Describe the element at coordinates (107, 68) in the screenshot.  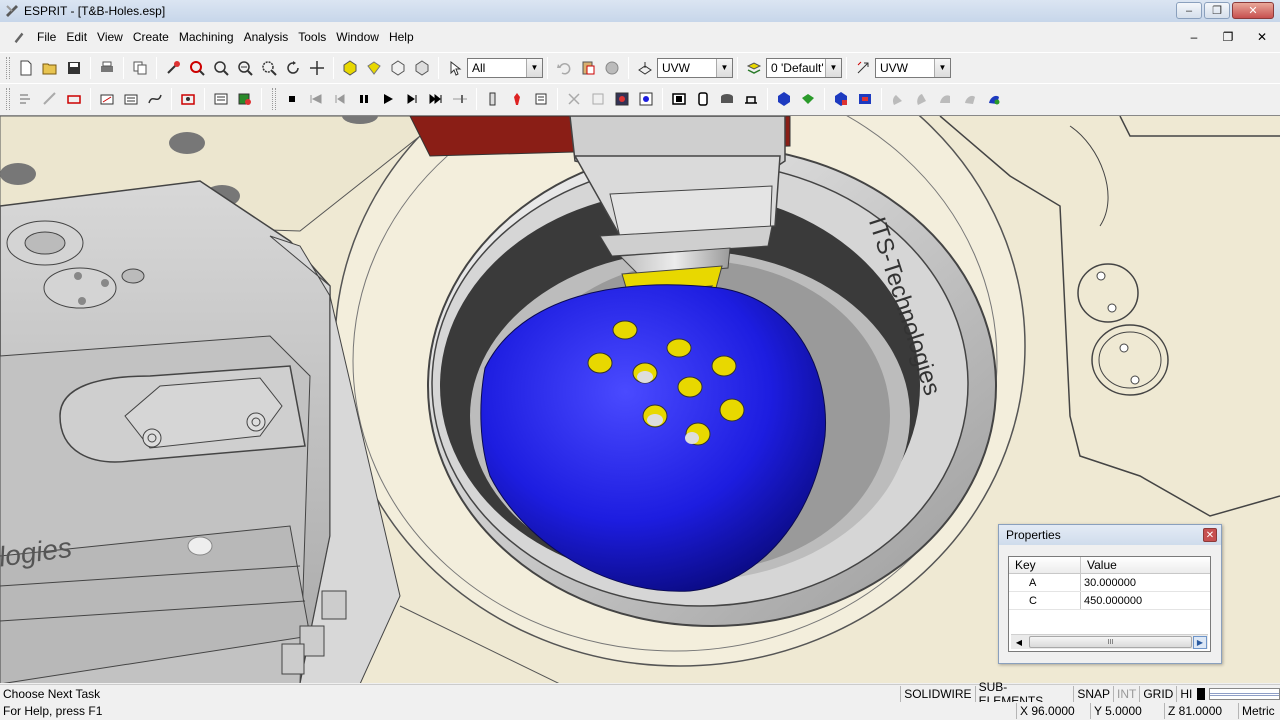
I see `print-icon` at that location.